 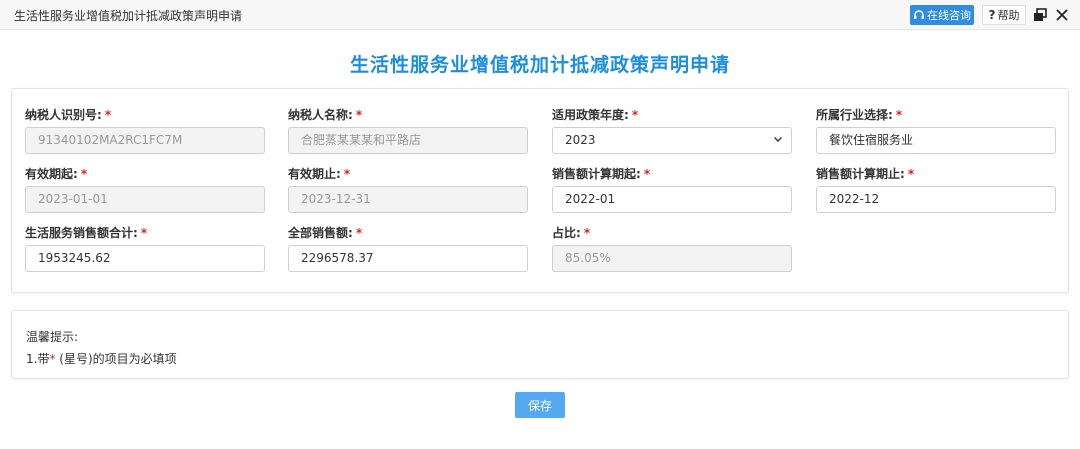 I want to click on total-sales-field: 全部销售额: * 2296578.37, so click(x=408, y=248).